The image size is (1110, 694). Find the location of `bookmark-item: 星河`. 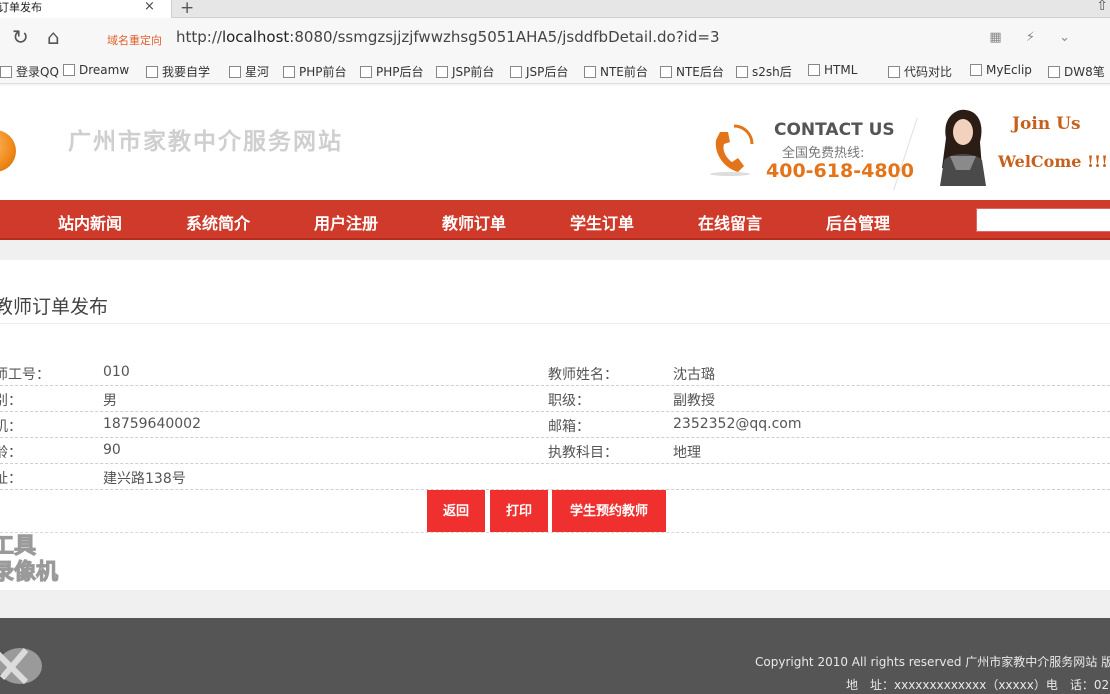

bookmark-item: 星河 is located at coordinates (249, 71).